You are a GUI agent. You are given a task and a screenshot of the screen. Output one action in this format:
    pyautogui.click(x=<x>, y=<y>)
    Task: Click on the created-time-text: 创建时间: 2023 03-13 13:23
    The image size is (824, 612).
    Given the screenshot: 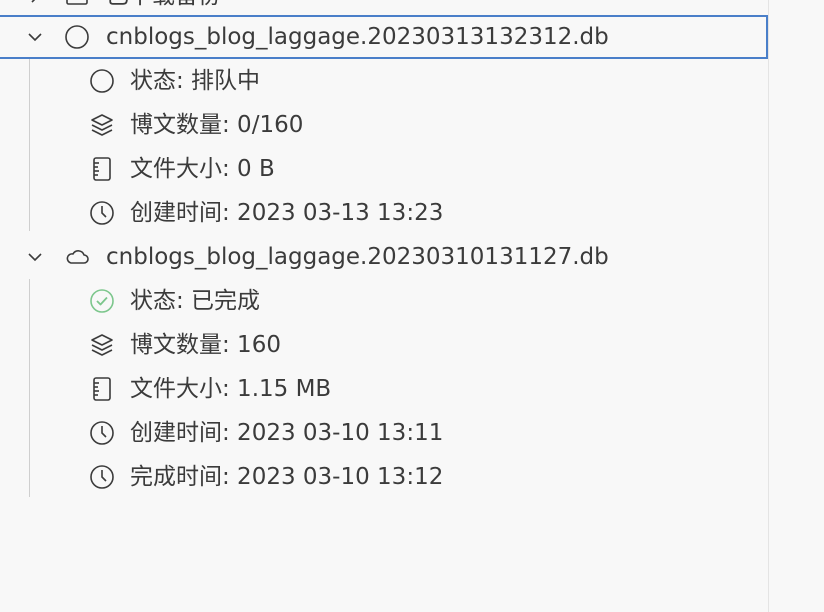 What is the action you would take?
    pyautogui.click(x=287, y=213)
    